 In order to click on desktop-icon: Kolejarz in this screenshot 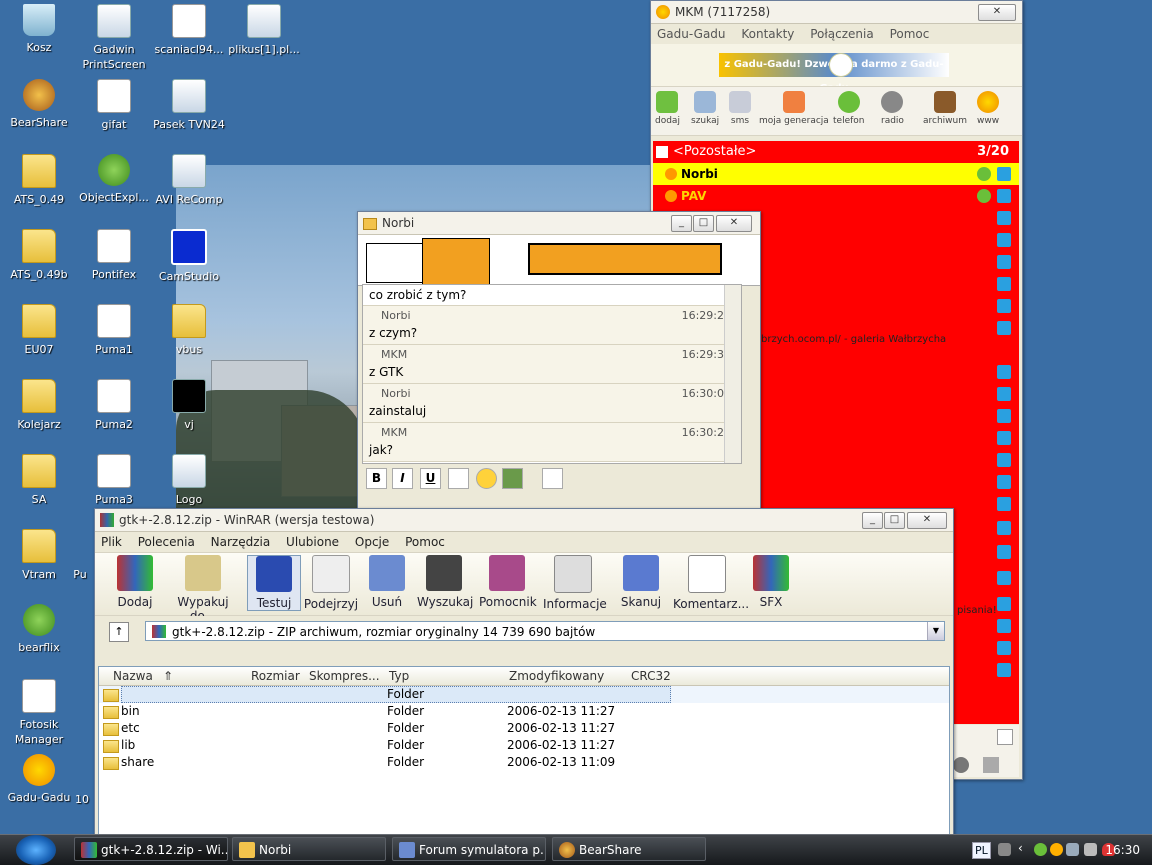, I will do `click(39, 405)`.